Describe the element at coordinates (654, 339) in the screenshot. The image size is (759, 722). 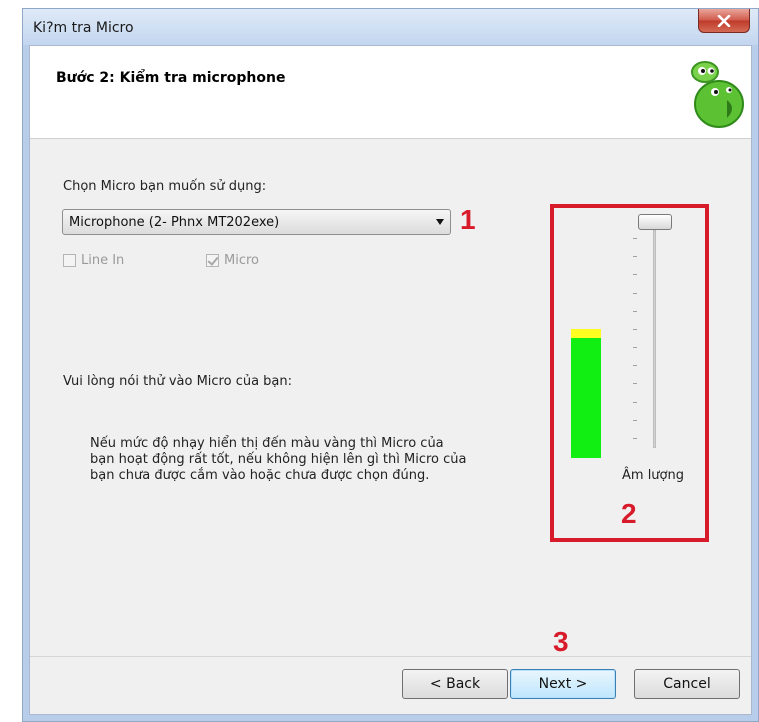
I see `volume-slider-track` at that location.